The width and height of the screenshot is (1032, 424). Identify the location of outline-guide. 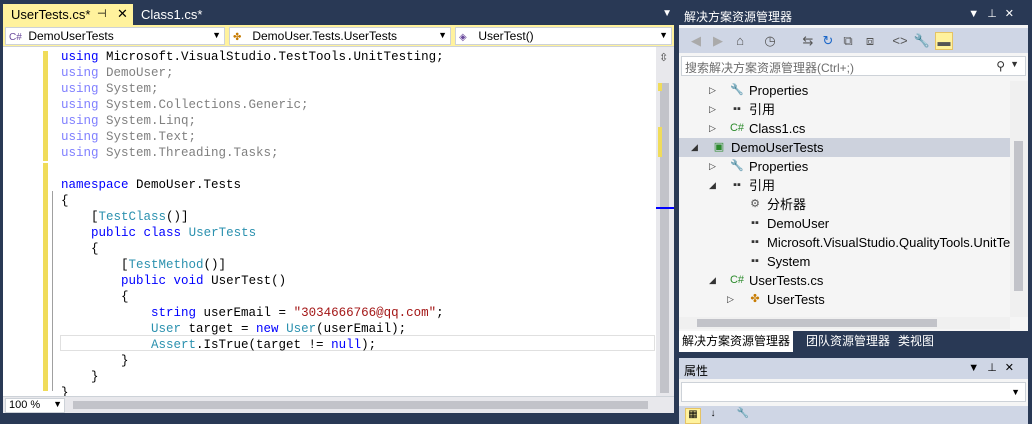
(52, 291).